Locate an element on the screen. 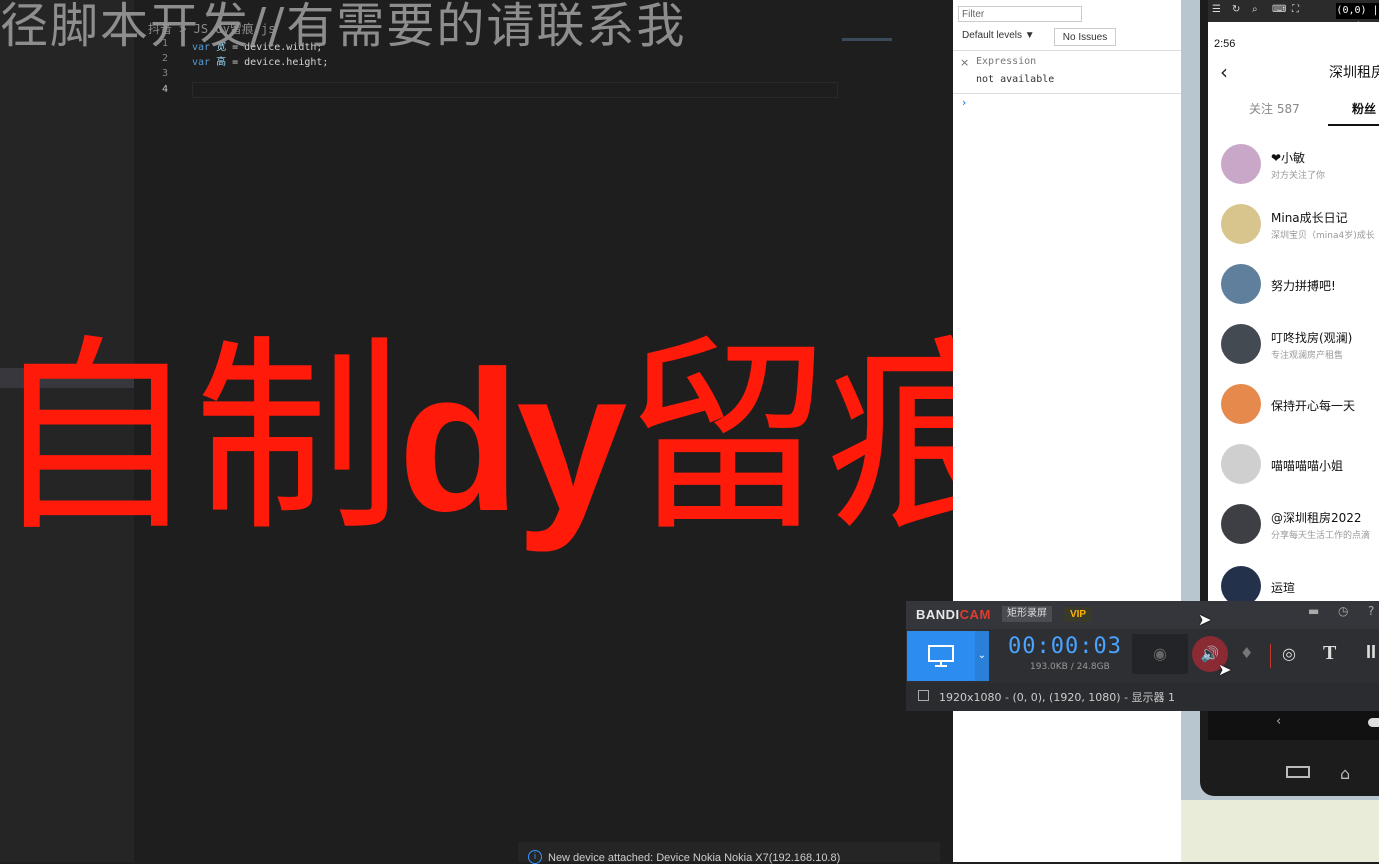 The width and height of the screenshot is (1379, 864). folder-icon: ▬ is located at coordinates (1313, 611).